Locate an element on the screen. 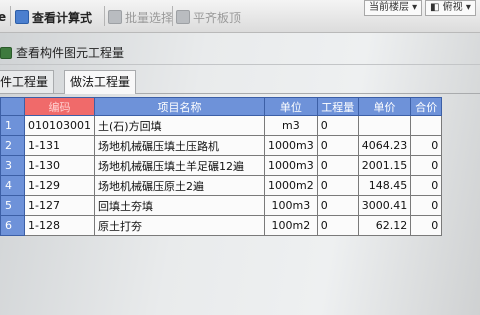 The image size is (480, 315). column-header-unit-price: 单价 is located at coordinates (384, 106).